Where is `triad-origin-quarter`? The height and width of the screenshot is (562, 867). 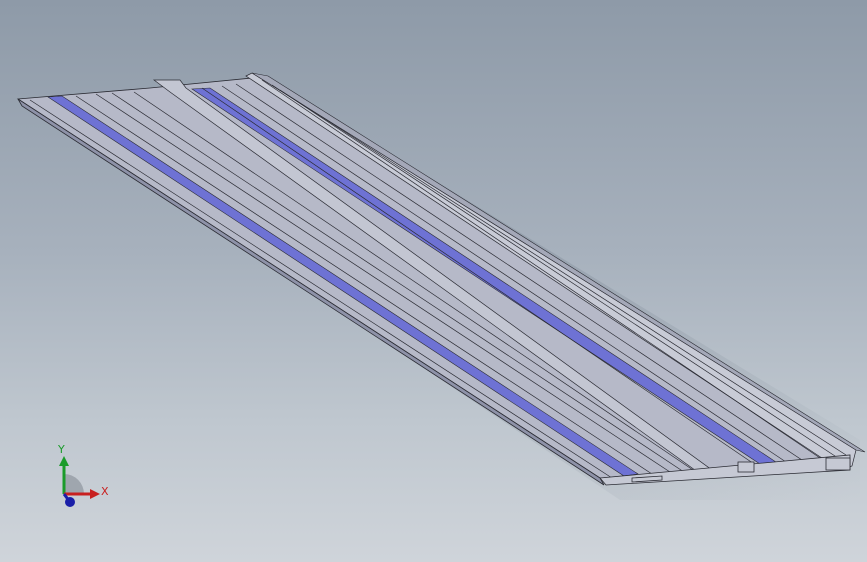 triad-origin-quarter is located at coordinates (74, 484).